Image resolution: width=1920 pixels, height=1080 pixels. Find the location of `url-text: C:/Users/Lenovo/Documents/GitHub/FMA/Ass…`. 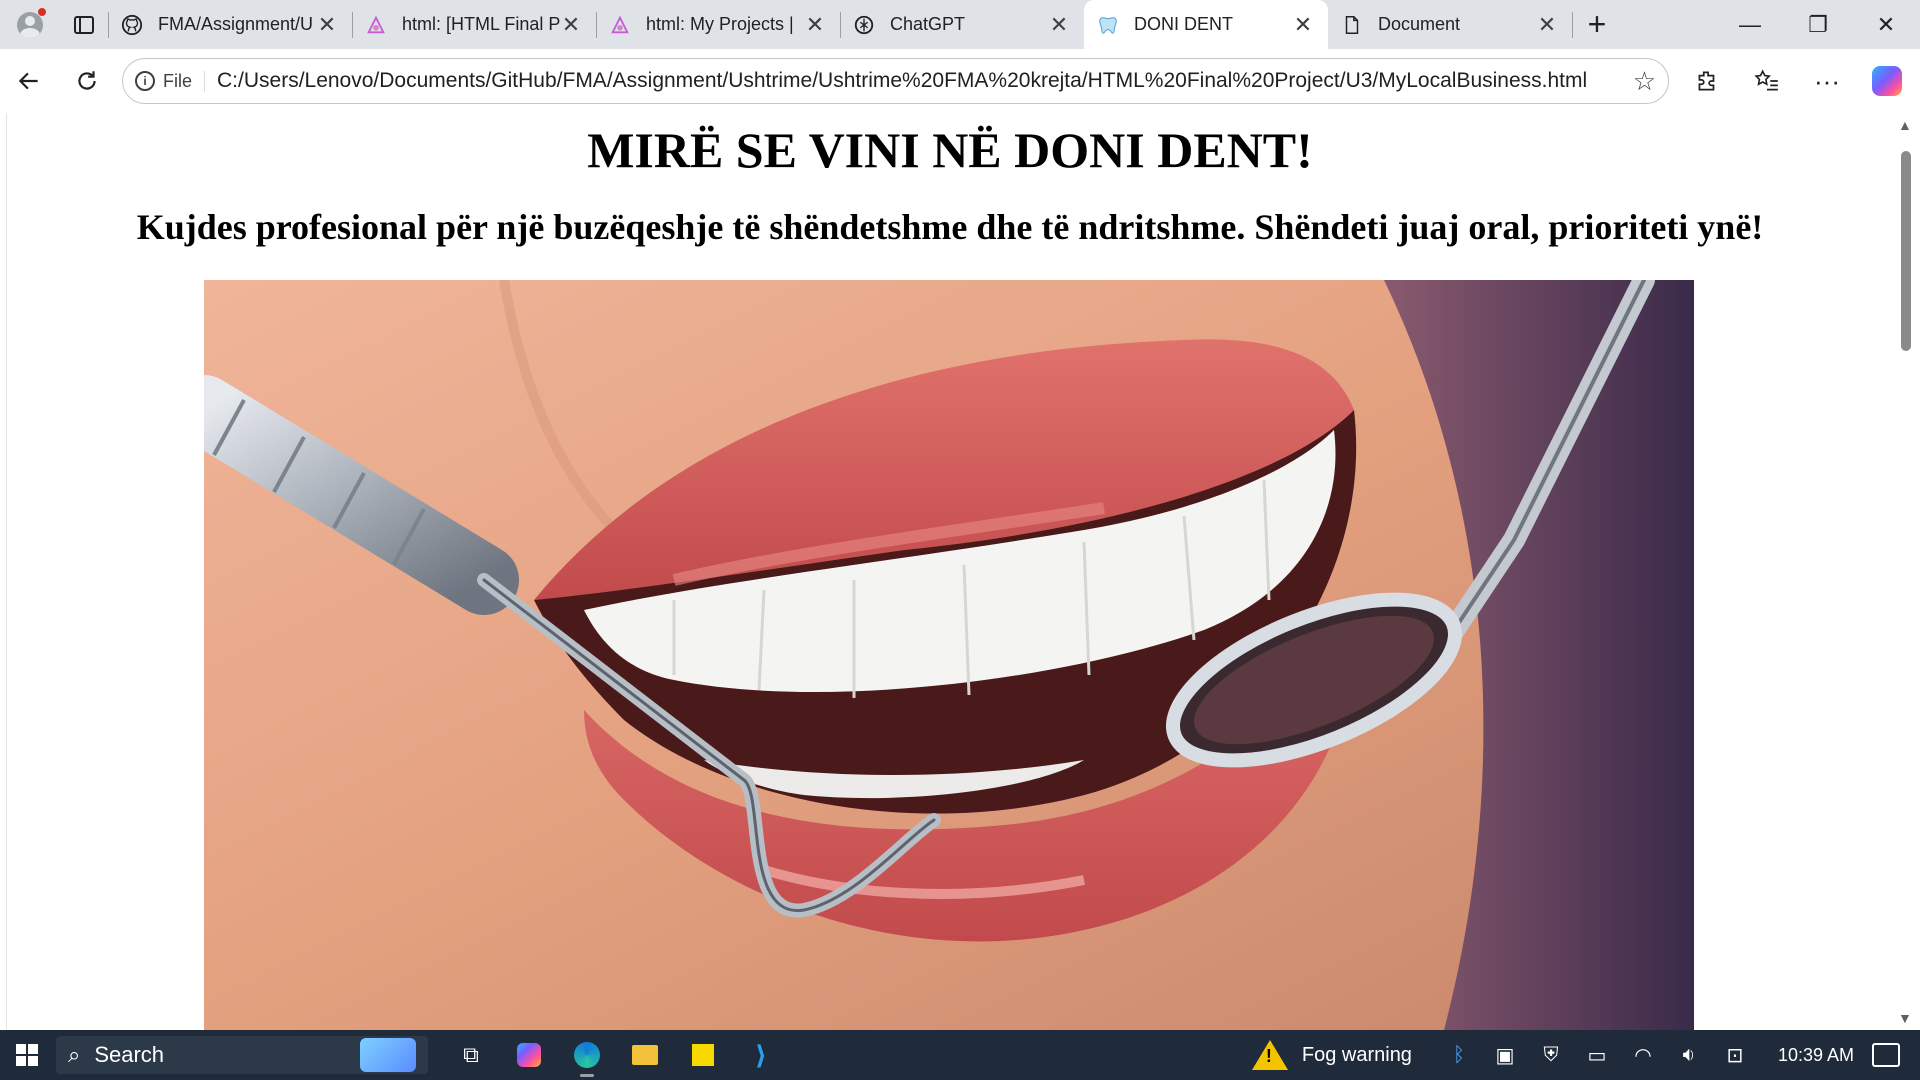

url-text: C:/Users/Lenovo/Documents/GitHub/FMA/Ass… is located at coordinates (925, 81).